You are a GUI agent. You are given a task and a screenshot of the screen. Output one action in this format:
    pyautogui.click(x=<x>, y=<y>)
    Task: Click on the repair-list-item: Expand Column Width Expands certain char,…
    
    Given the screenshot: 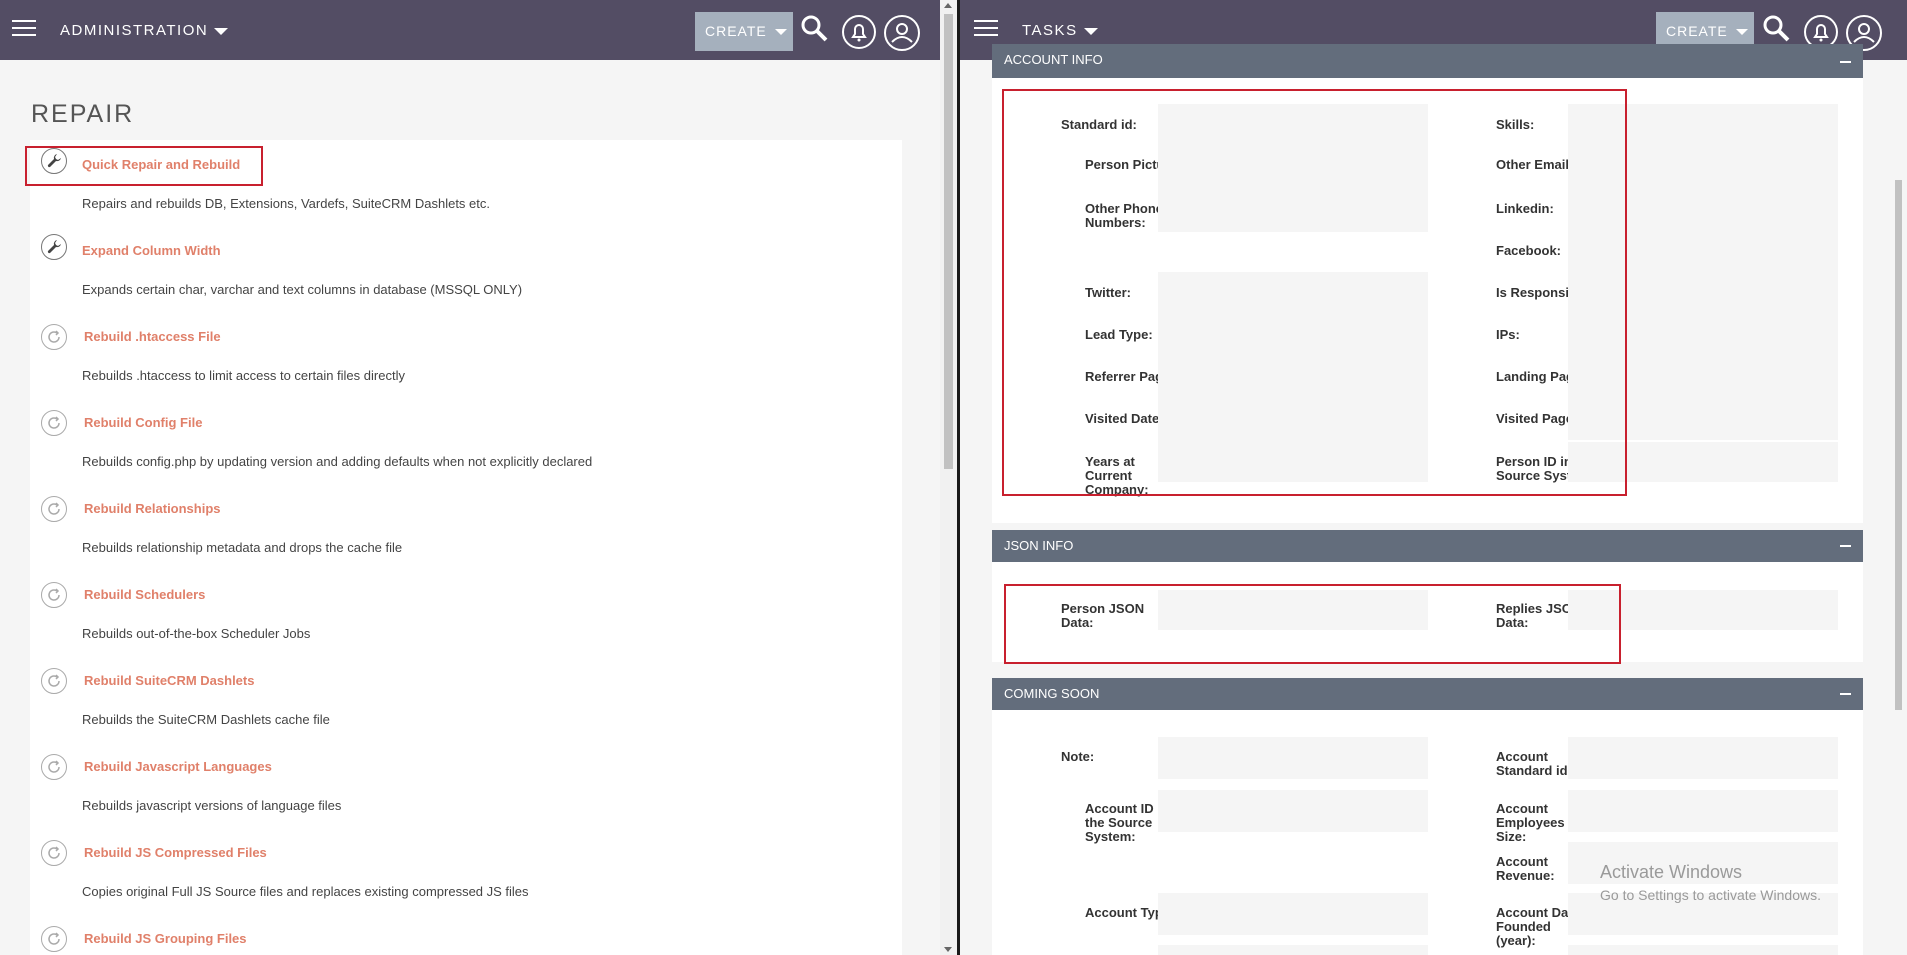 What is the action you would take?
    pyautogui.click(x=466, y=269)
    